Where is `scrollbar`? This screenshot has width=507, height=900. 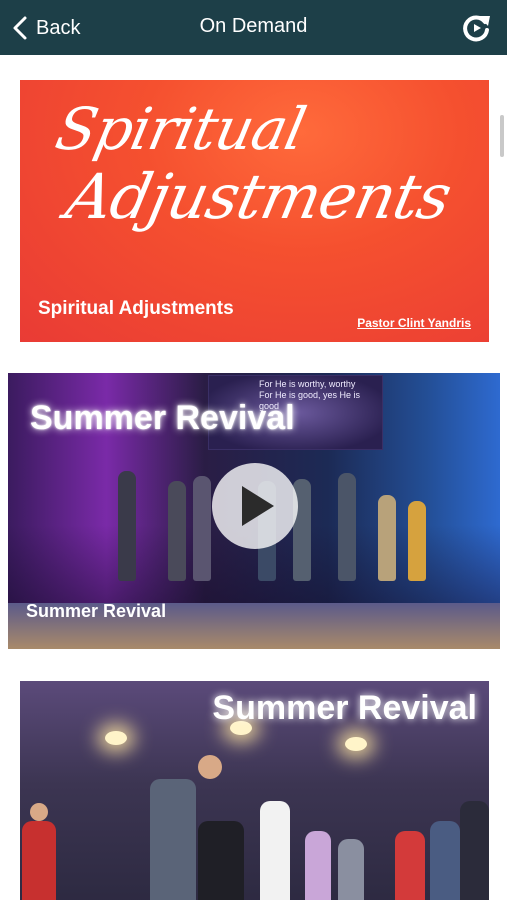 scrollbar is located at coordinates (502, 136).